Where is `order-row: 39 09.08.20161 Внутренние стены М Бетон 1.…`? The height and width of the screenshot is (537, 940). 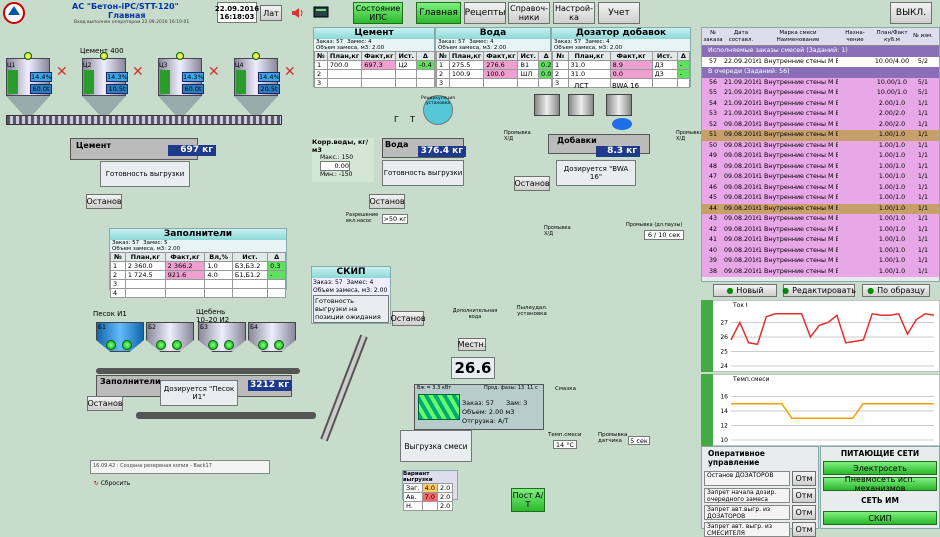
order-row: 39 09.08.20161 Внутренние стены М Бетон 1.… is located at coordinates (820, 261).